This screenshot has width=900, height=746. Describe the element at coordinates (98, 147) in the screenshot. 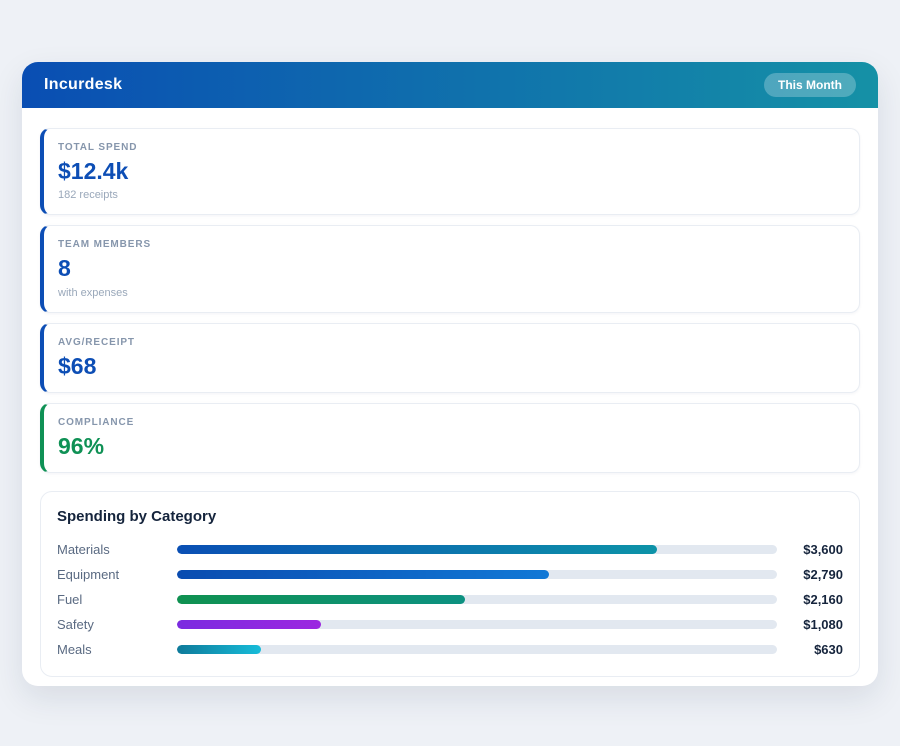

I see `stat-label: TOTAL SPEND` at that location.